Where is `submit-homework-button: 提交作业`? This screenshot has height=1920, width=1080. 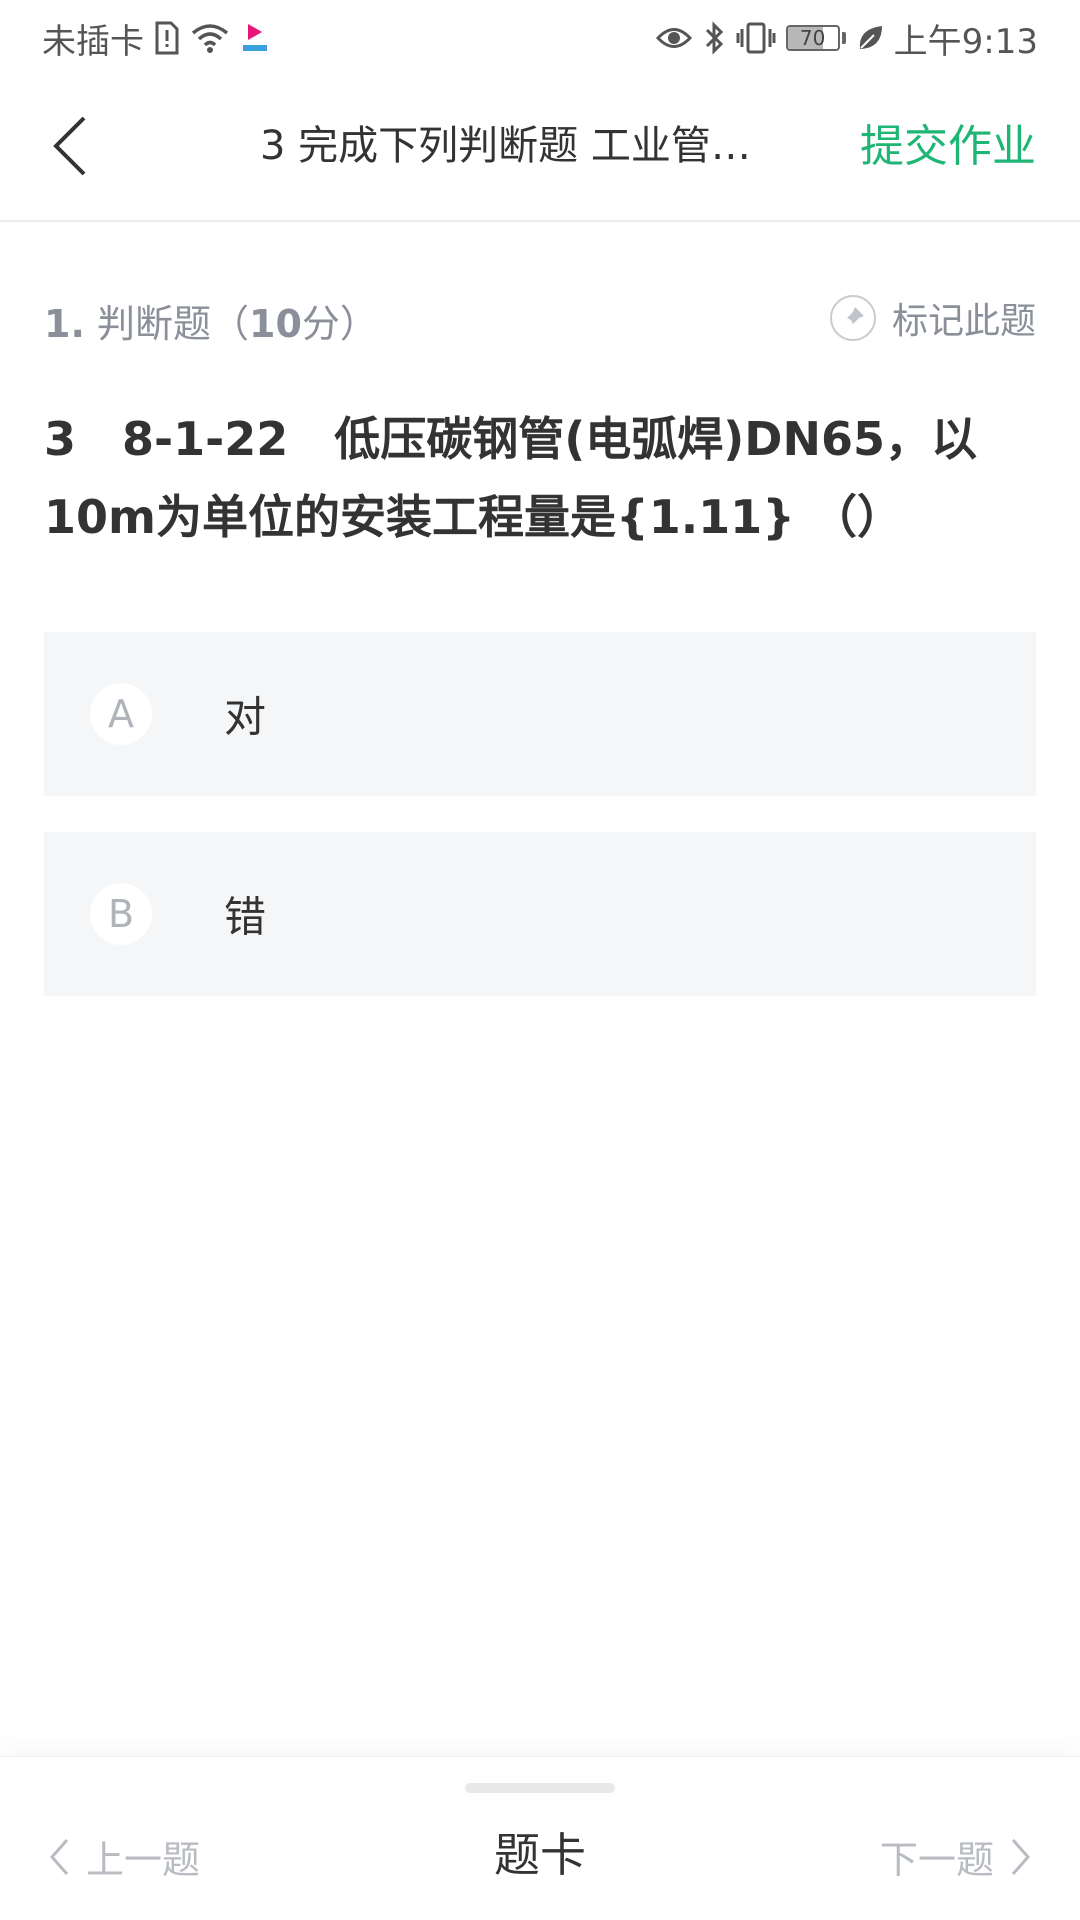
submit-homework-button: 提交作业 is located at coordinates (948, 147).